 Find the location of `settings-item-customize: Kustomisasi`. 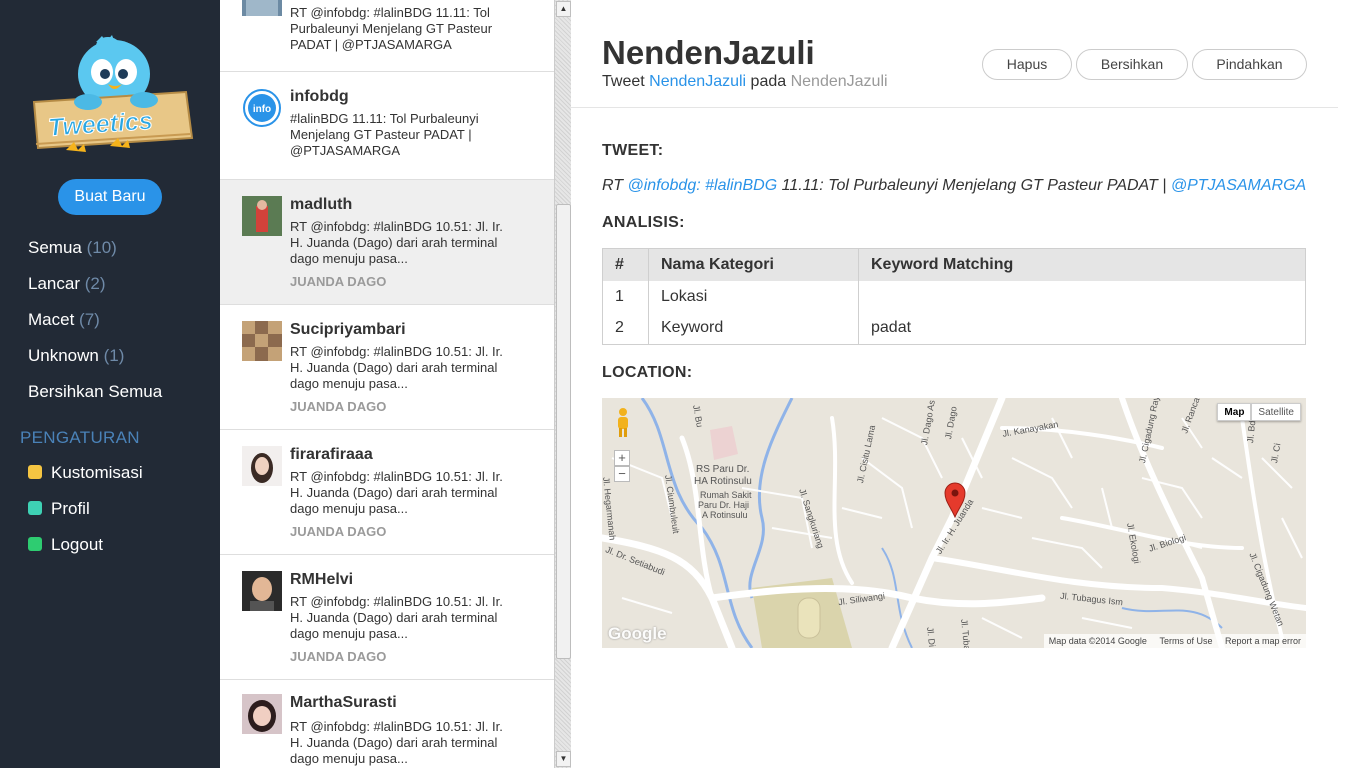

settings-item-customize: Kustomisasi is located at coordinates (85, 473).